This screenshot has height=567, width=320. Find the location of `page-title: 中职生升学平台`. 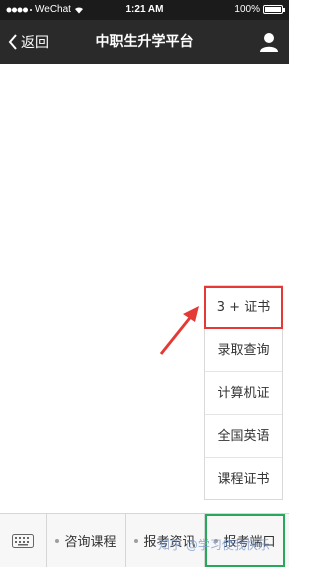

page-title: 中职生升学平台 is located at coordinates (144, 42).